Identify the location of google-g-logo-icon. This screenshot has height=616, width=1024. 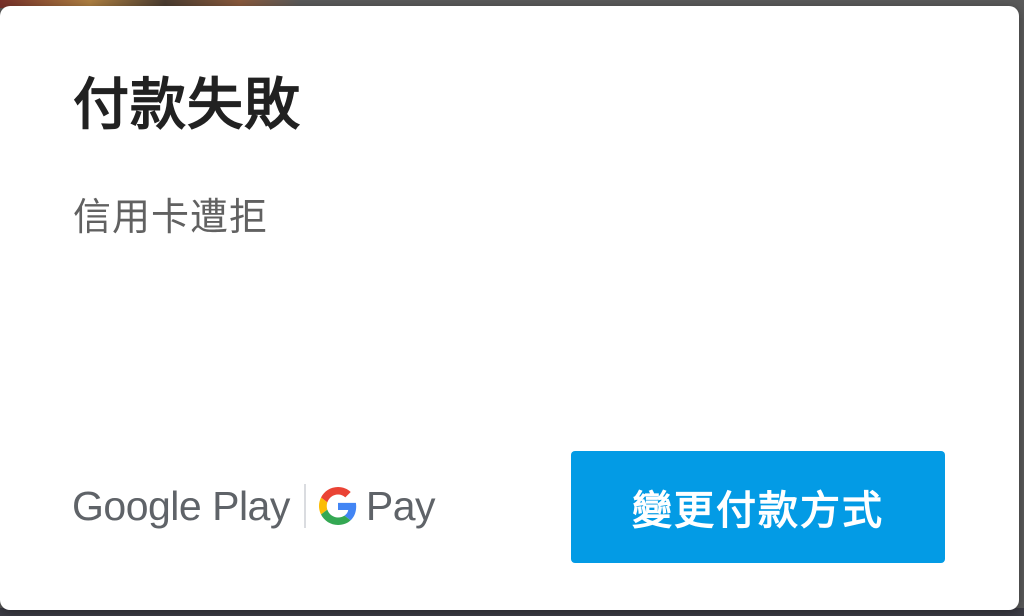
(337, 506).